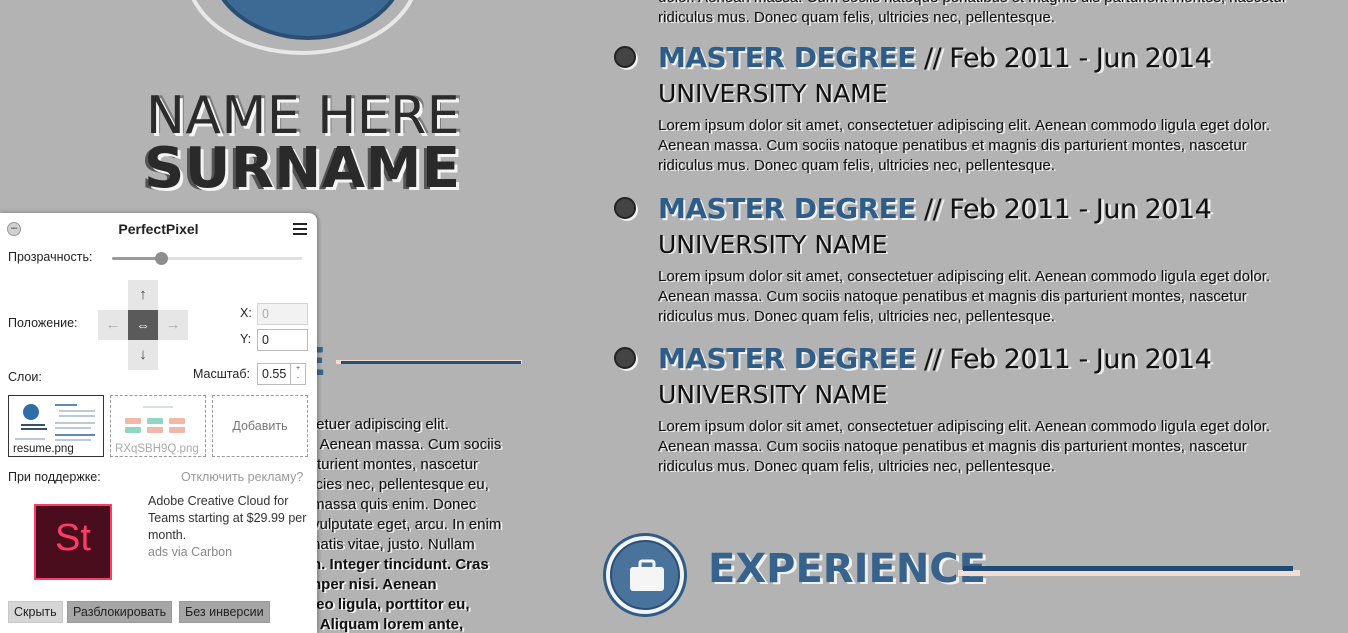 Image resolution: width=1348 pixels, height=633 pixels. Describe the element at coordinates (158, 426) in the screenshot. I see `layer-thumbnail-second: RXqSBH9Q.png` at that location.